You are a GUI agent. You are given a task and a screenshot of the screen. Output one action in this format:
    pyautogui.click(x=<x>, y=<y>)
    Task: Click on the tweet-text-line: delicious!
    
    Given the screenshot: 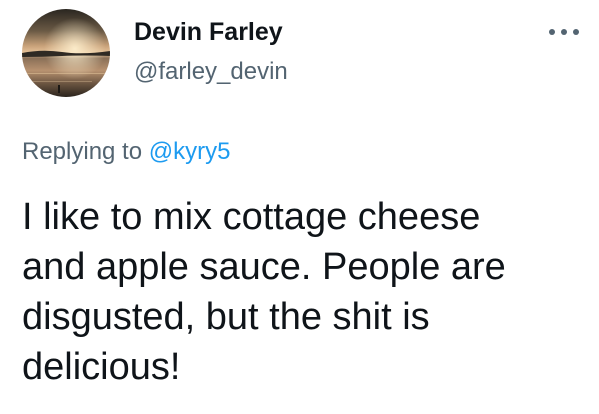 What is the action you would take?
    pyautogui.click(x=101, y=367)
    